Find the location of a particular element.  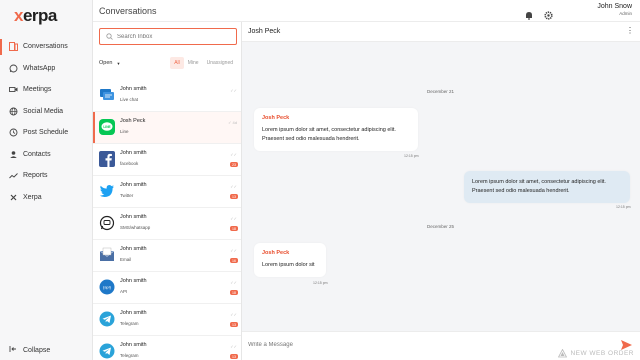

conversation-item: John smith Twitter ✓✓ 13 is located at coordinates (167, 192).